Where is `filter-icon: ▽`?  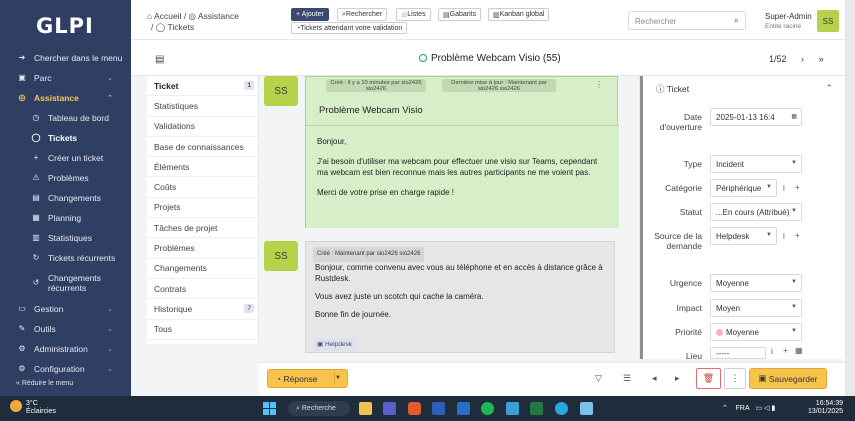 filter-icon: ▽ is located at coordinates (598, 378).